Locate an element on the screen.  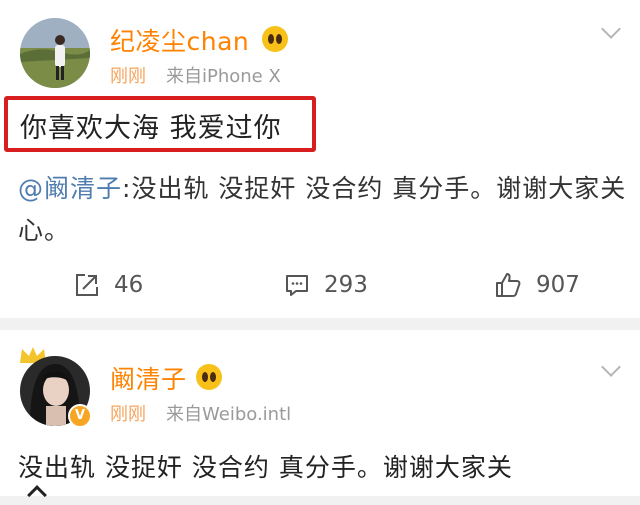
comment-icon is located at coordinates (297, 285).